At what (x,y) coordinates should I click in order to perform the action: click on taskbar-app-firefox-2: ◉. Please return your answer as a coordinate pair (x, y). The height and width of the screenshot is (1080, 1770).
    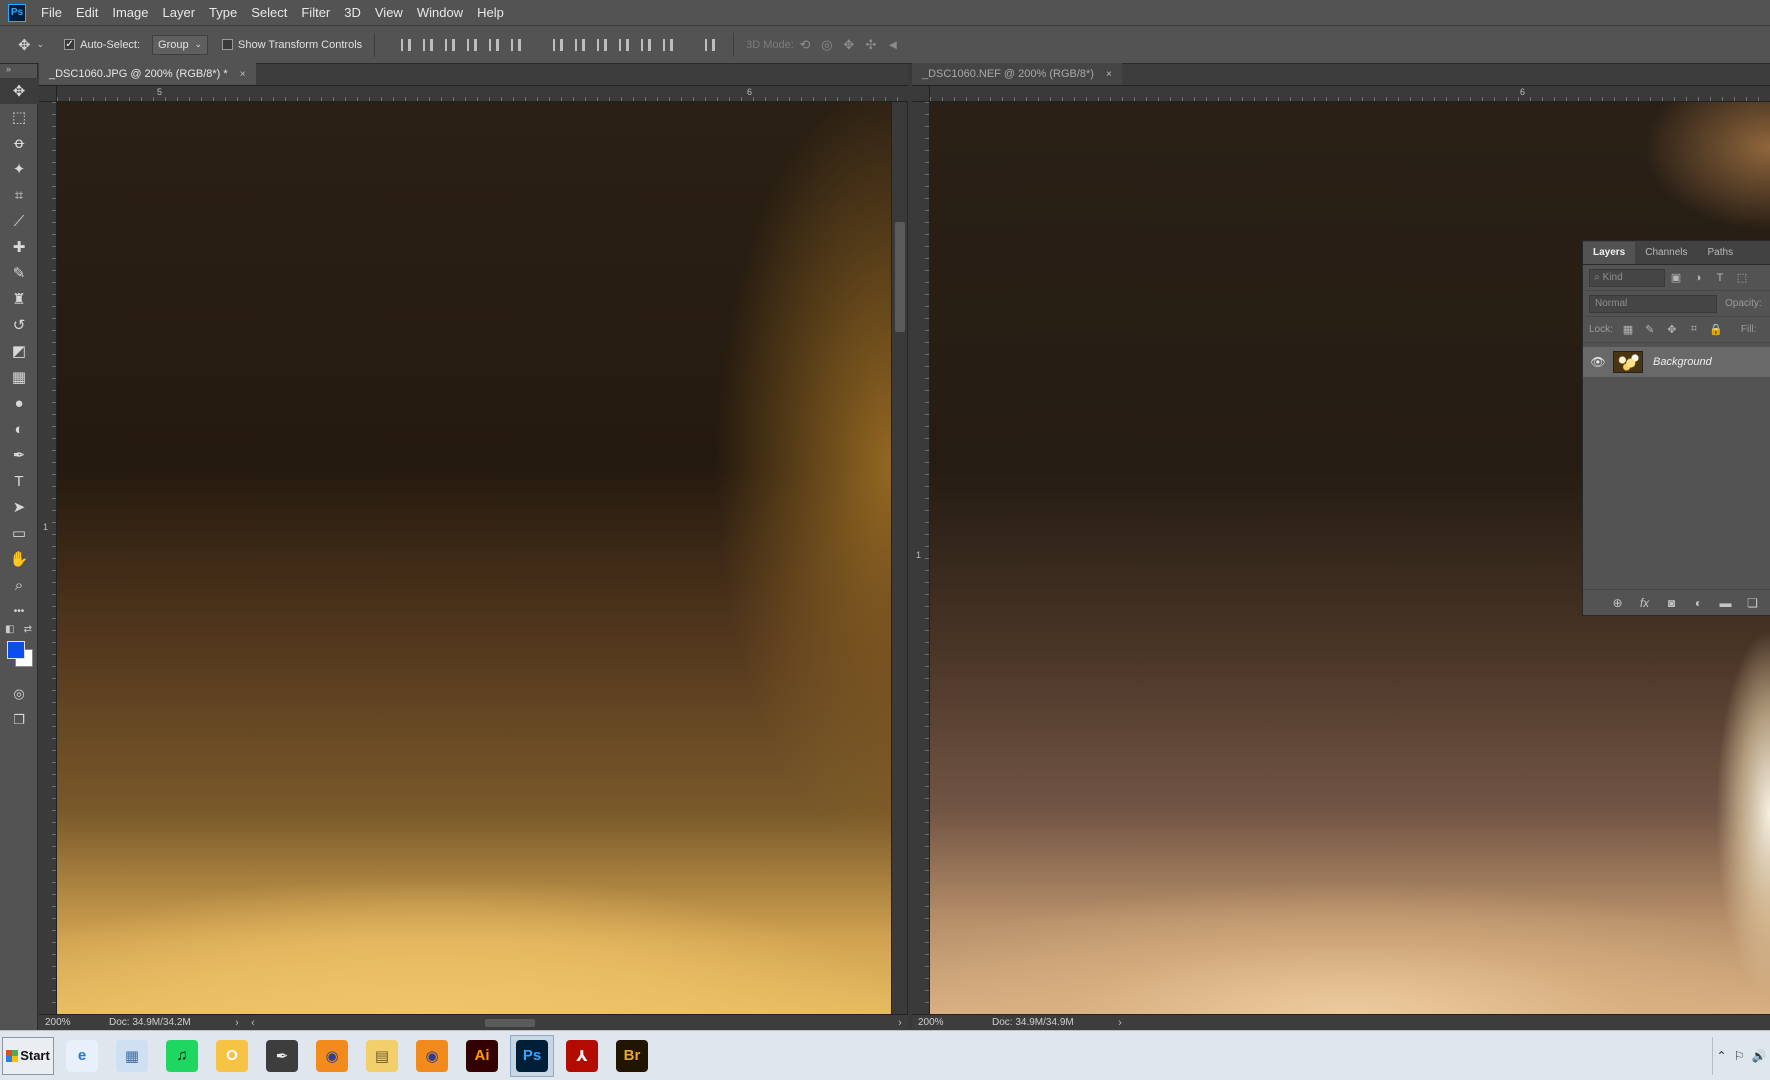
    Looking at the image, I should click on (432, 1056).